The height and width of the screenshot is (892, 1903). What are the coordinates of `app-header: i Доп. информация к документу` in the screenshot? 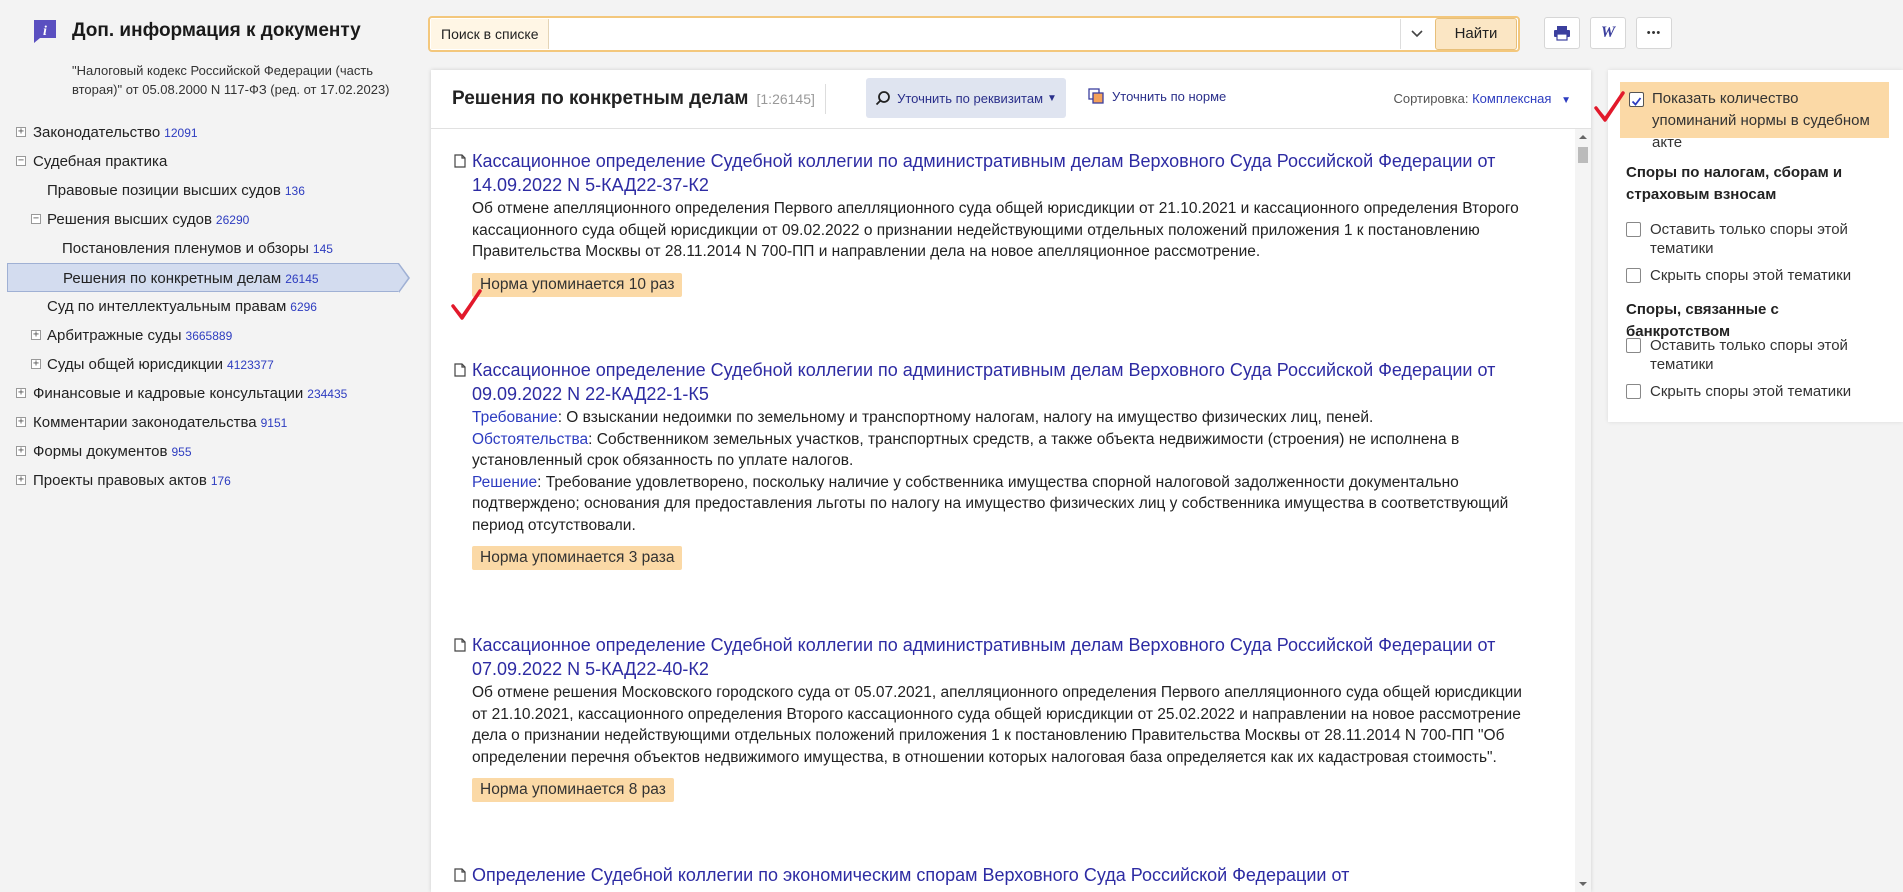 It's located at (196, 31).